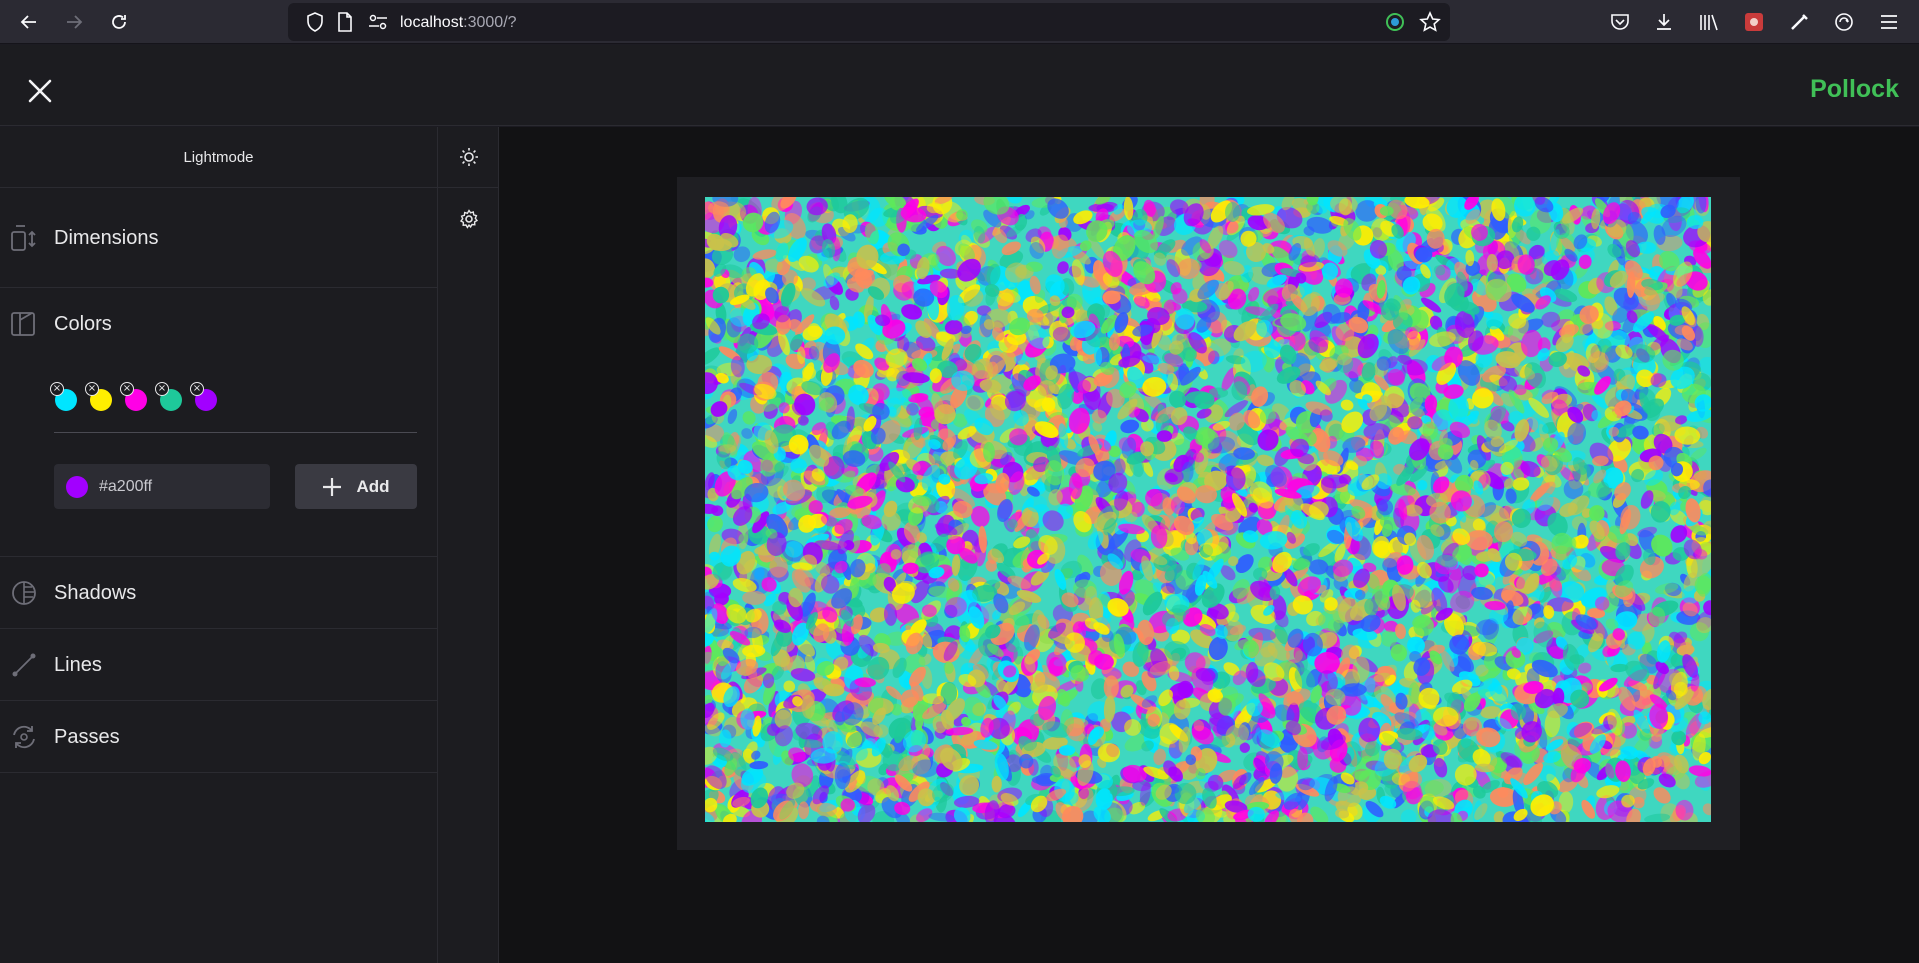  What do you see at coordinates (83, 324) in the screenshot?
I see `section-colors-label: Colors` at bounding box center [83, 324].